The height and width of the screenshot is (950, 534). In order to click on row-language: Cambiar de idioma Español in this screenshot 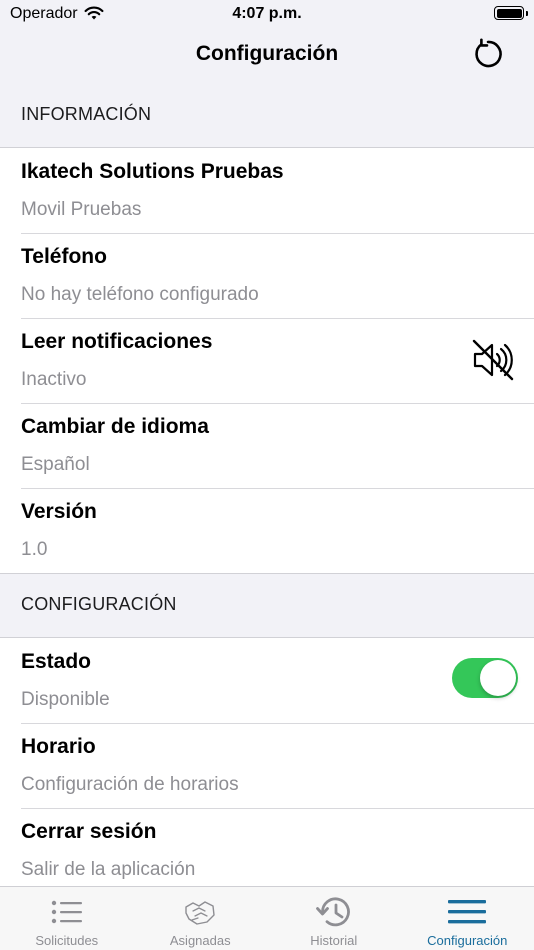, I will do `click(267, 445)`.